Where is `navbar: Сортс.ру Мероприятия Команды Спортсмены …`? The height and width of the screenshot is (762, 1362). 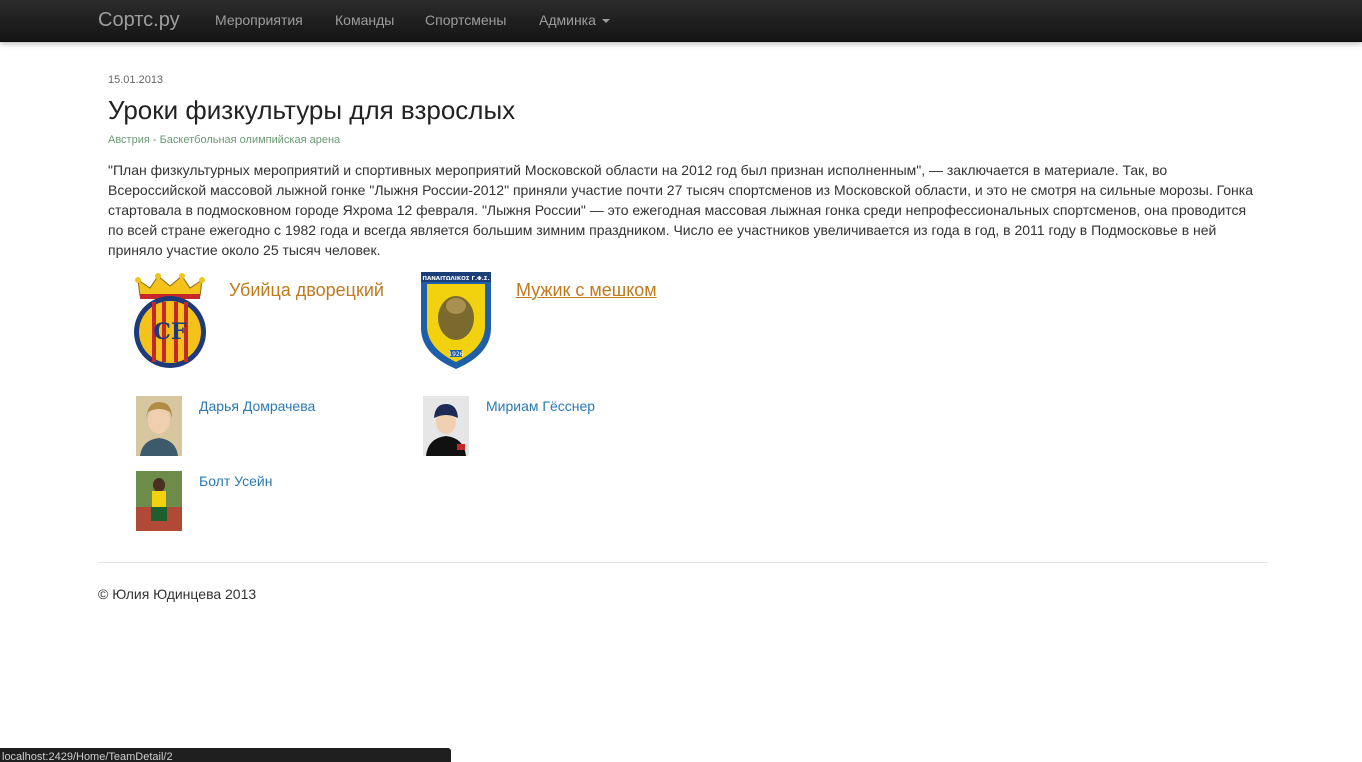 navbar: Сортс.ру Мероприятия Команды Спортсмены … is located at coordinates (681, 21).